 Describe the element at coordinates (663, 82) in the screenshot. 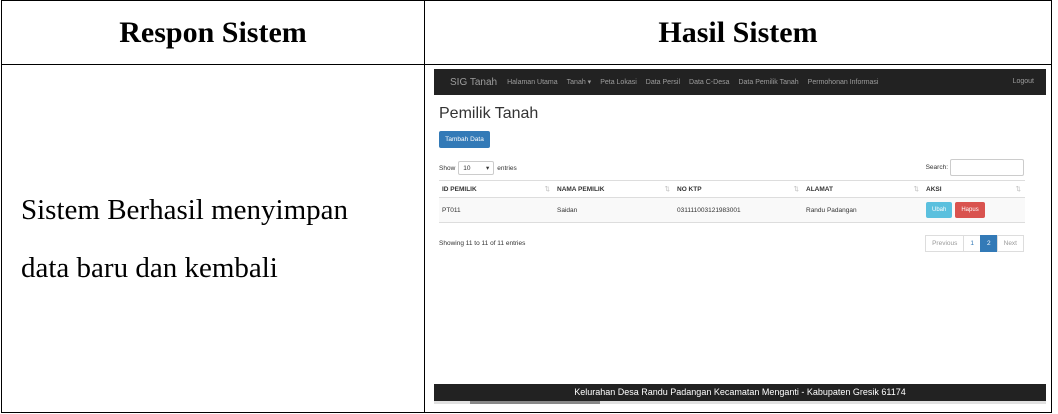

I see `nav-item-data-persil: Data Persil` at that location.